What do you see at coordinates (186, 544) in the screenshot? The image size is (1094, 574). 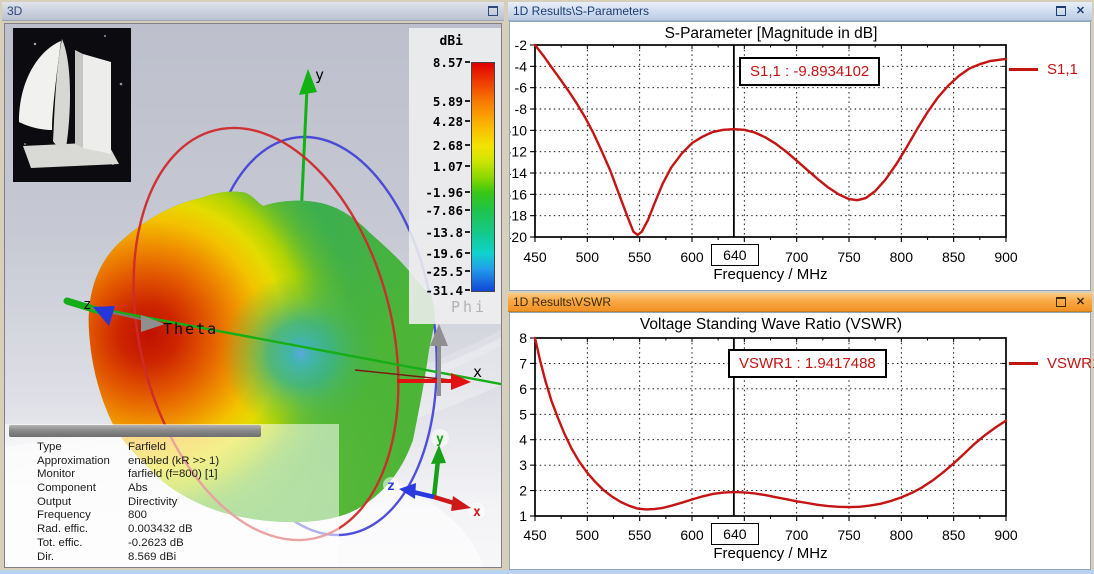 I see `info-row: Tot. effic. -0.2623 dB` at bounding box center [186, 544].